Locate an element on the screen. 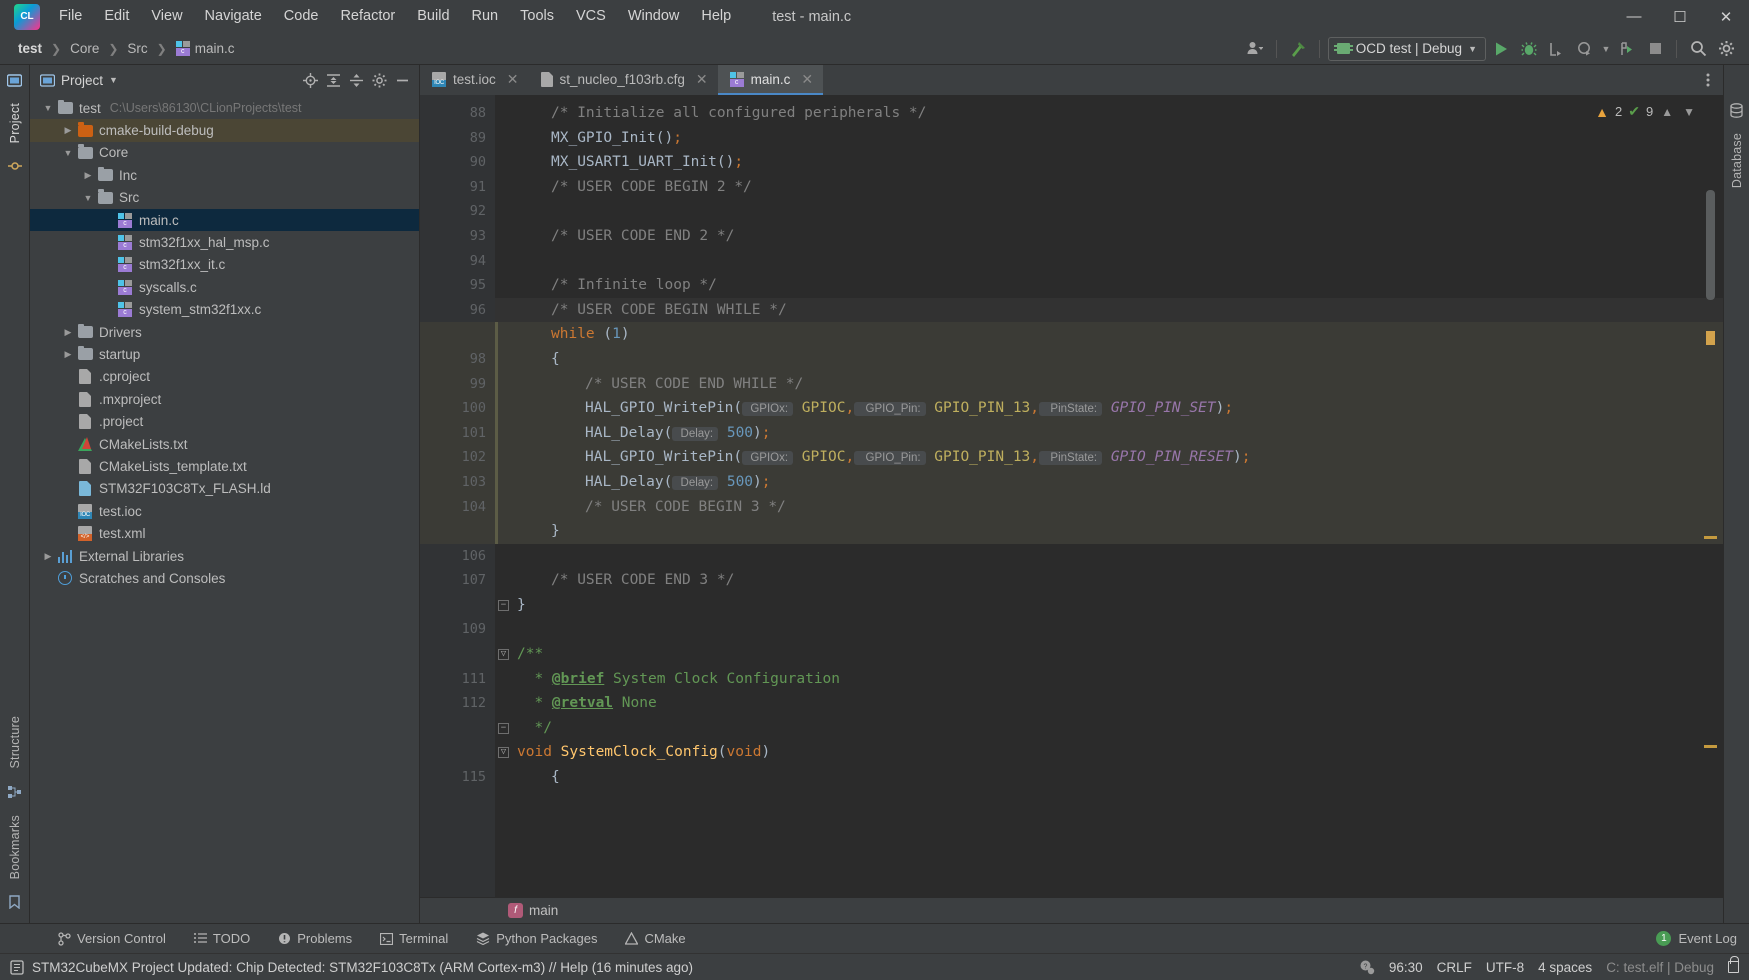 The height and width of the screenshot is (980, 1749). tree-node-cmakelists-txt: CMakeLists.txt is located at coordinates (224, 444).